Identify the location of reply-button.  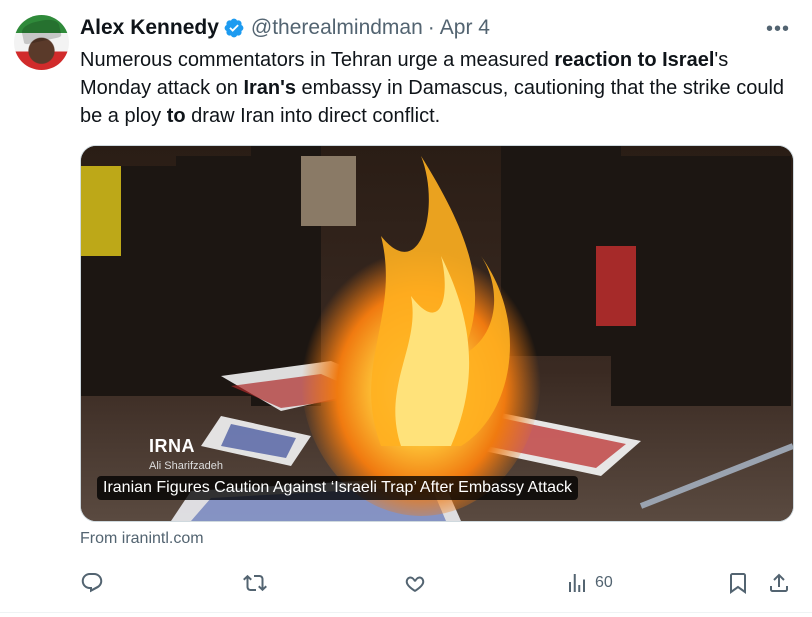
(92, 583).